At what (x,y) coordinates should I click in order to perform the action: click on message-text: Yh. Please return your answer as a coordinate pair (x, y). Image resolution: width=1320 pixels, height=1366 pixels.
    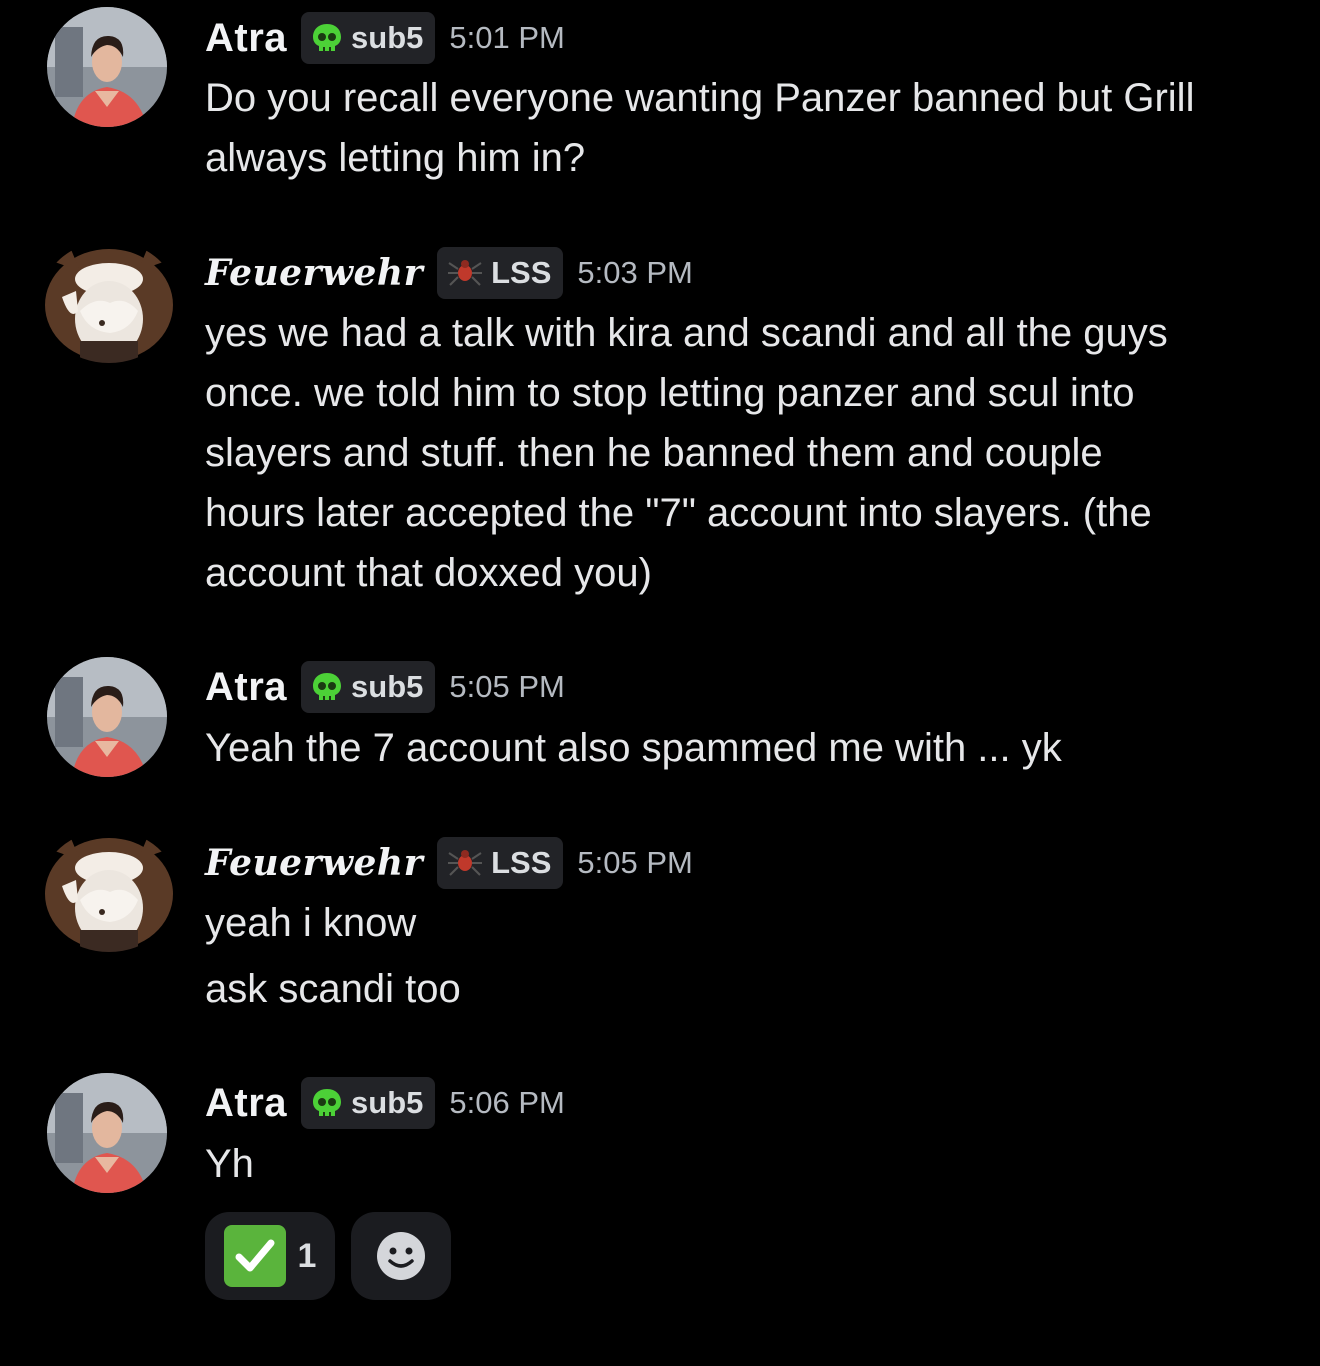
    Looking at the image, I should click on (229, 1164).